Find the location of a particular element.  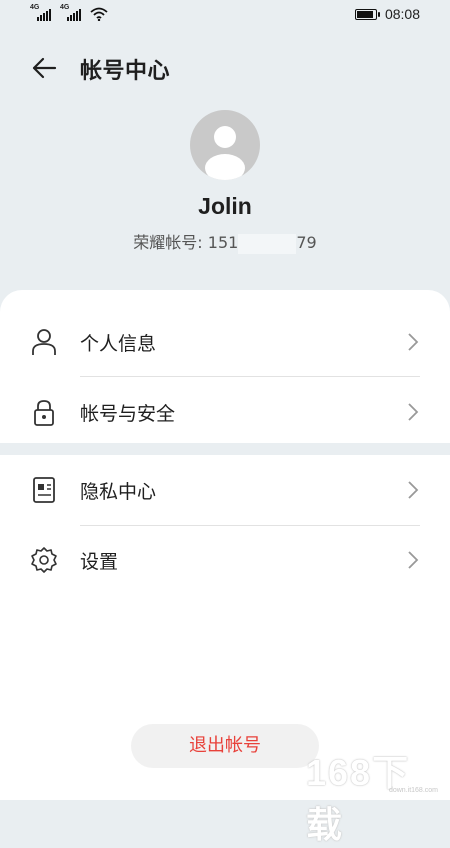

clock: 08:08 is located at coordinates (402, 14).